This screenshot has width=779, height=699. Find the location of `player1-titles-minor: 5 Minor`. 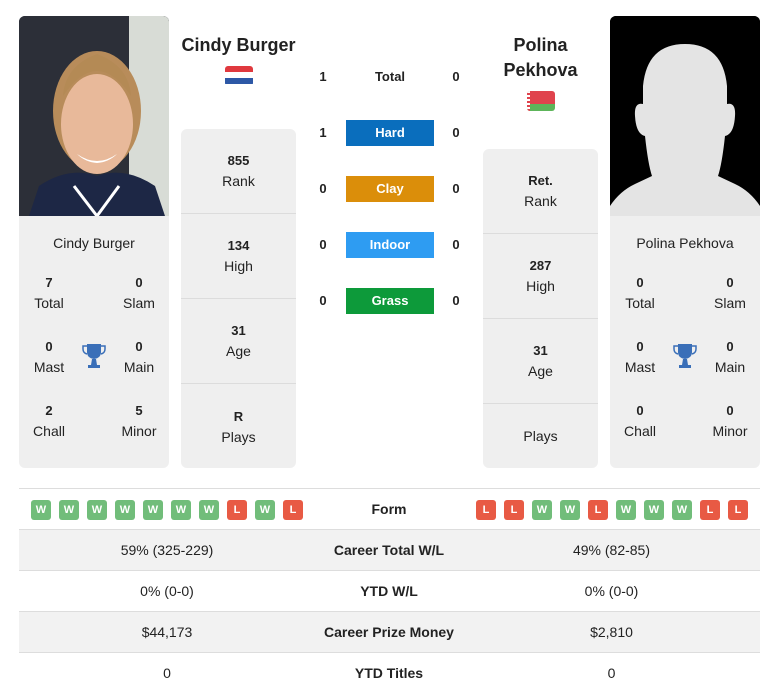

player1-titles-minor: 5 Minor is located at coordinates (139, 421).